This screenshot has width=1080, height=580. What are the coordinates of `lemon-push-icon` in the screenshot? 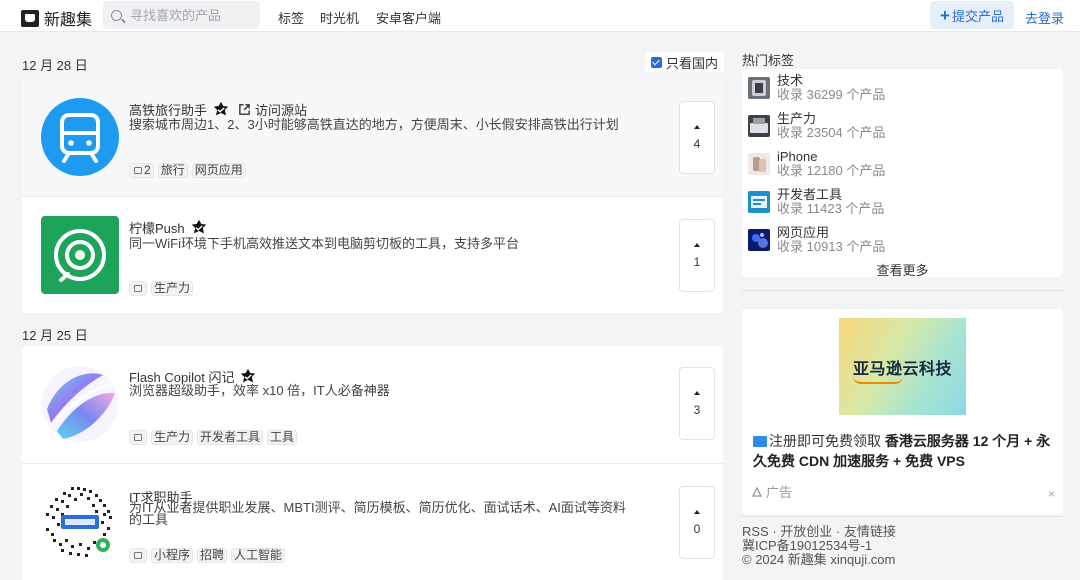 It's located at (80, 255).